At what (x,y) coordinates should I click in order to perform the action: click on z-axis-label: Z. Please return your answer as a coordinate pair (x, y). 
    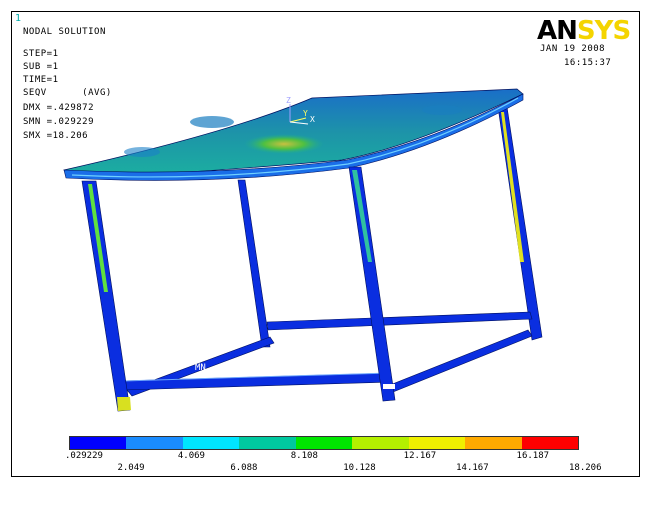
    Looking at the image, I should click on (288, 100).